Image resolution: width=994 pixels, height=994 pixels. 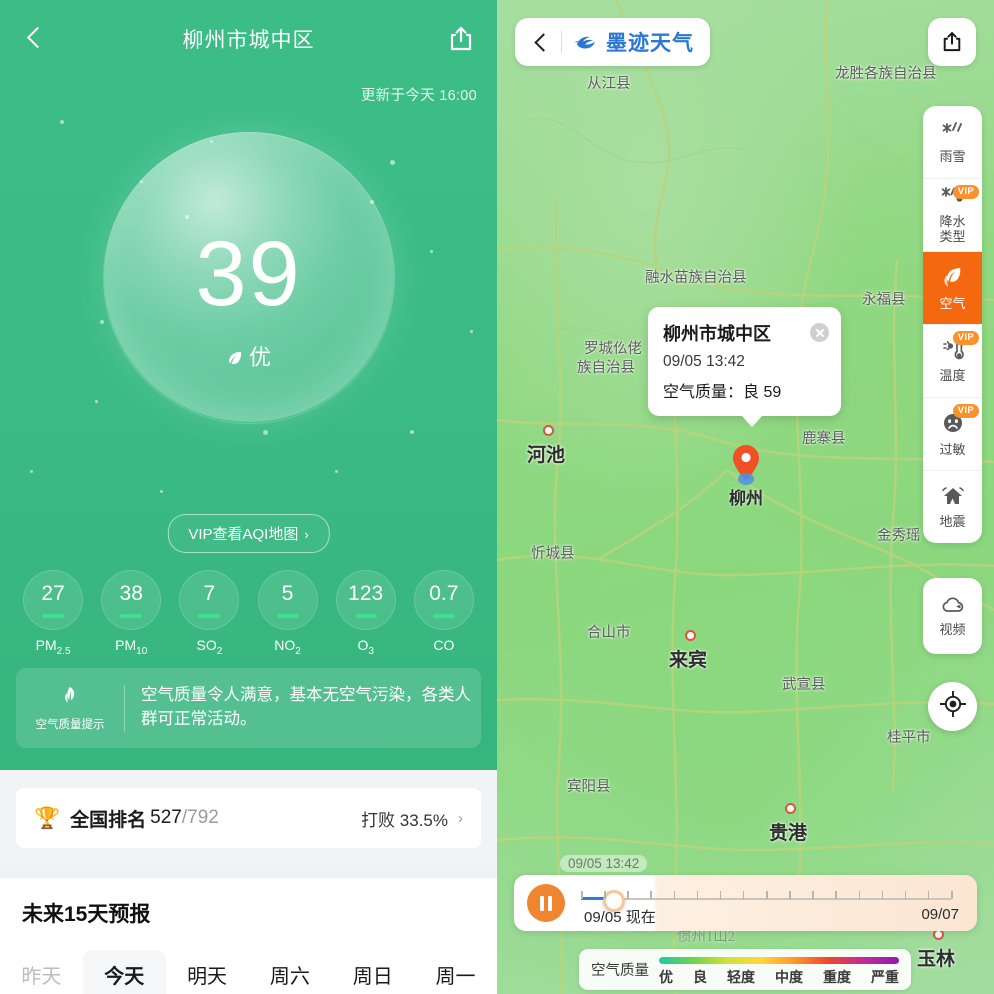 What do you see at coordinates (767, 900) in the screenshot?
I see `timeline-track` at bounding box center [767, 900].